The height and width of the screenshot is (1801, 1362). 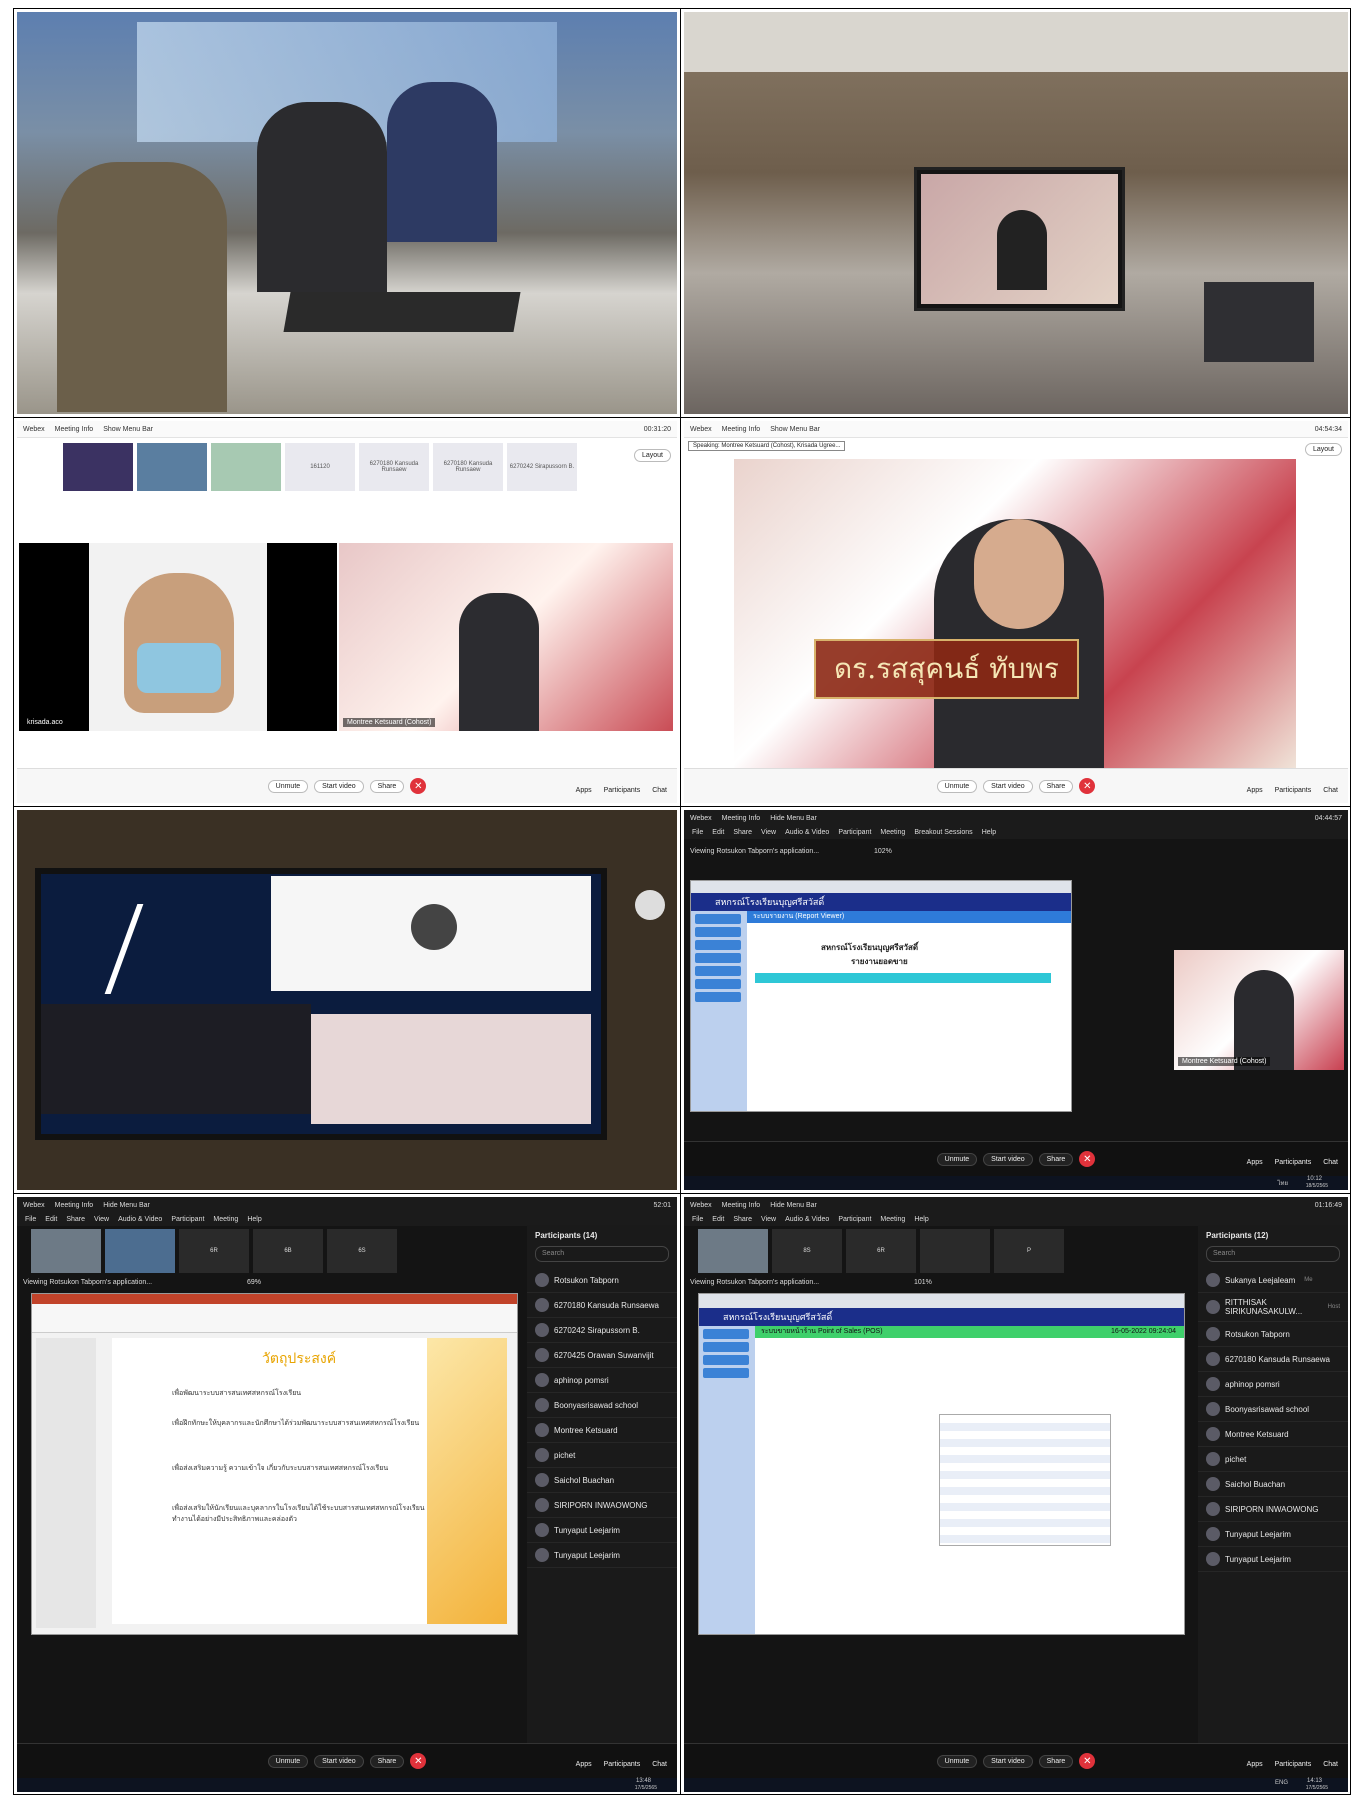 What do you see at coordinates (128, 429) in the screenshot?
I see `show-menu-bar-link: Show Menu Bar` at bounding box center [128, 429].